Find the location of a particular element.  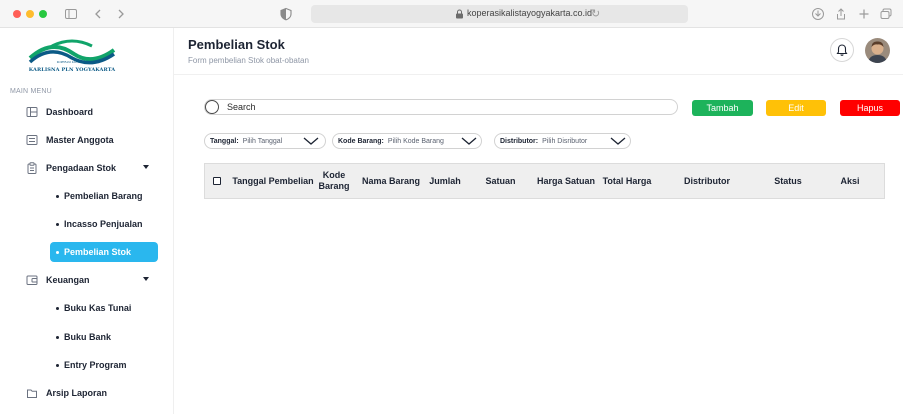

wallet-icon is located at coordinates (32, 280).